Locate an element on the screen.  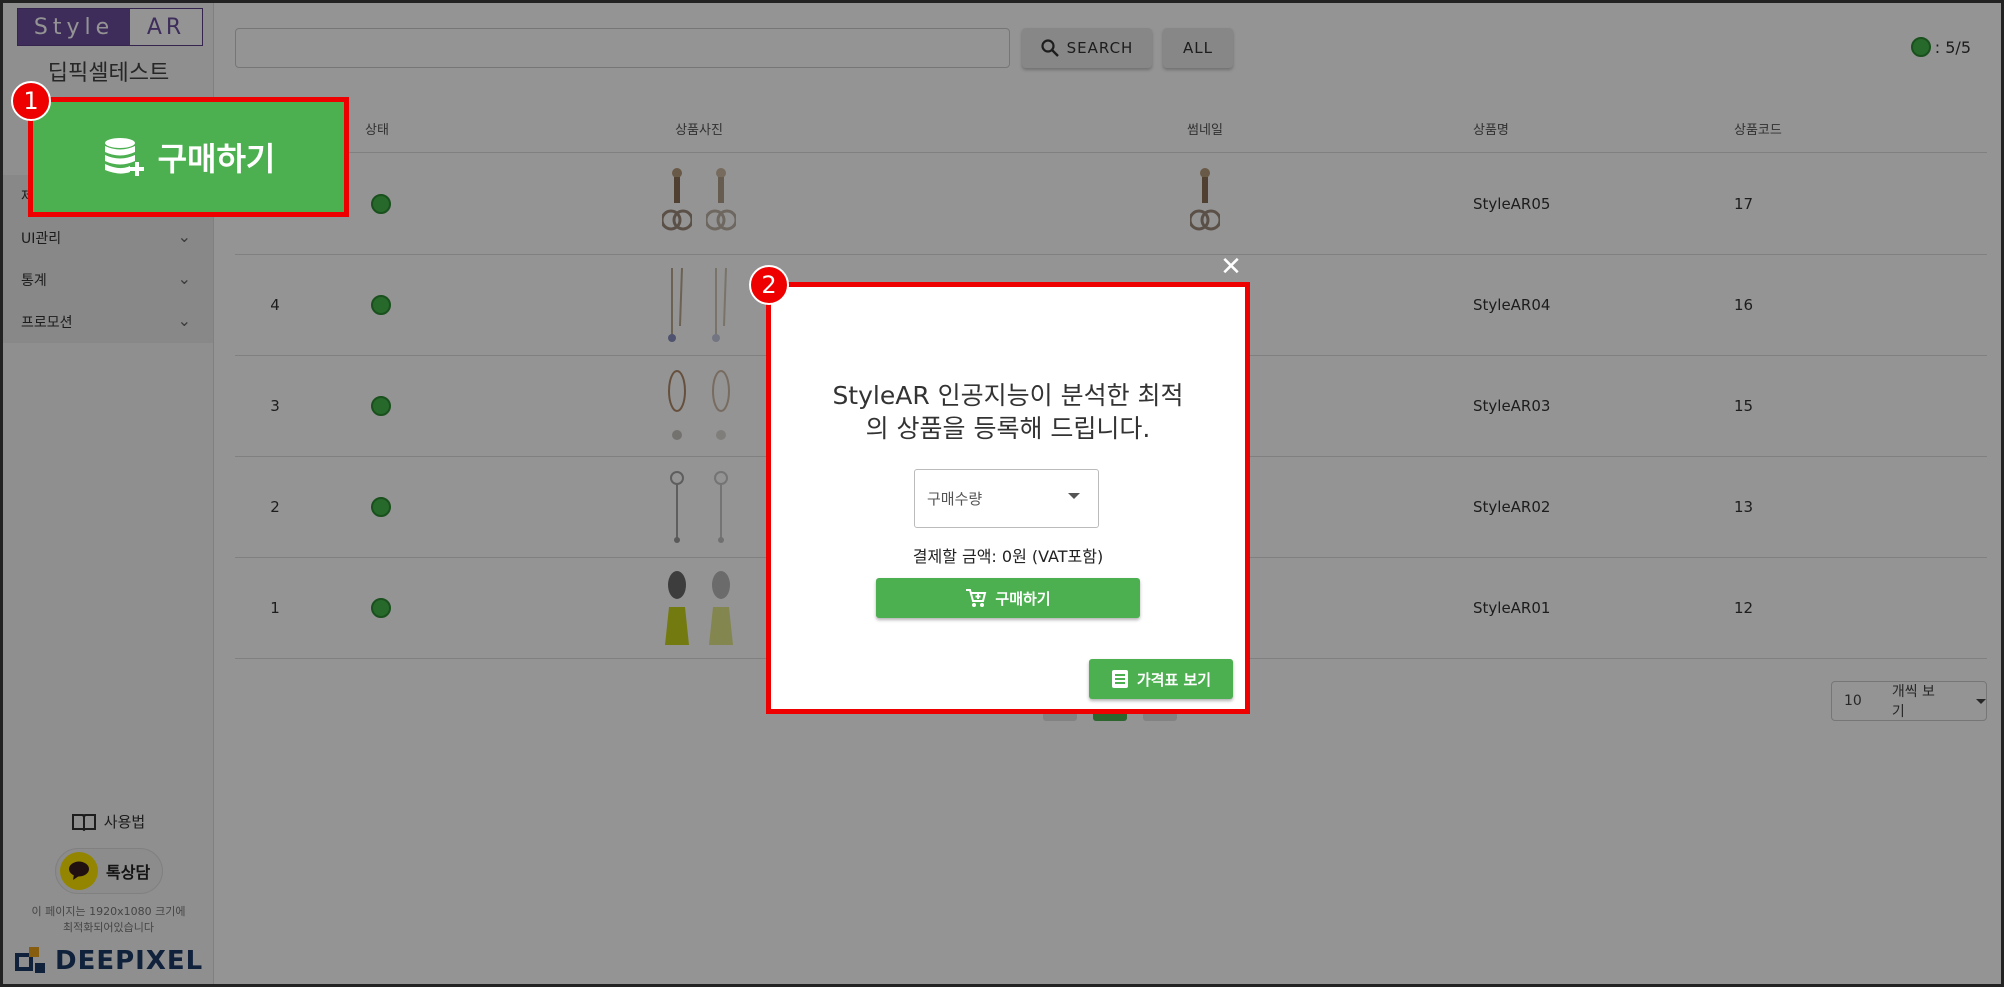
caret-down-icon is located at coordinates (1074, 496).